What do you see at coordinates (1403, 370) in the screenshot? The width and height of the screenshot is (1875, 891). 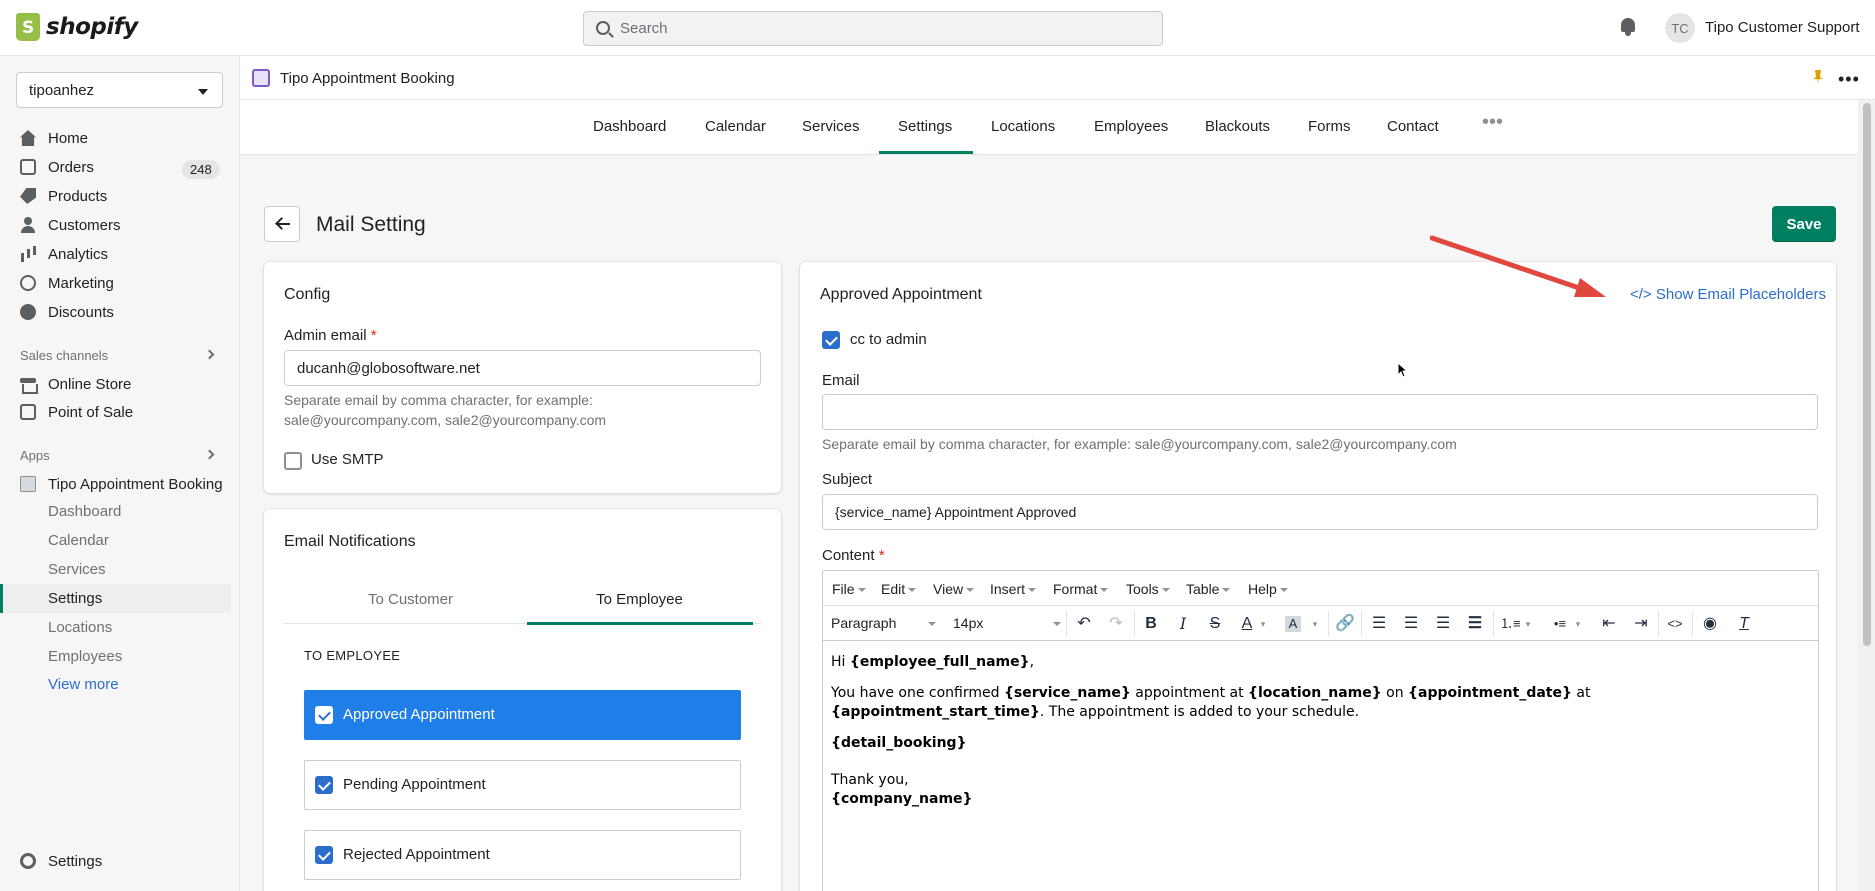 I see `mouse-cursor` at bounding box center [1403, 370].